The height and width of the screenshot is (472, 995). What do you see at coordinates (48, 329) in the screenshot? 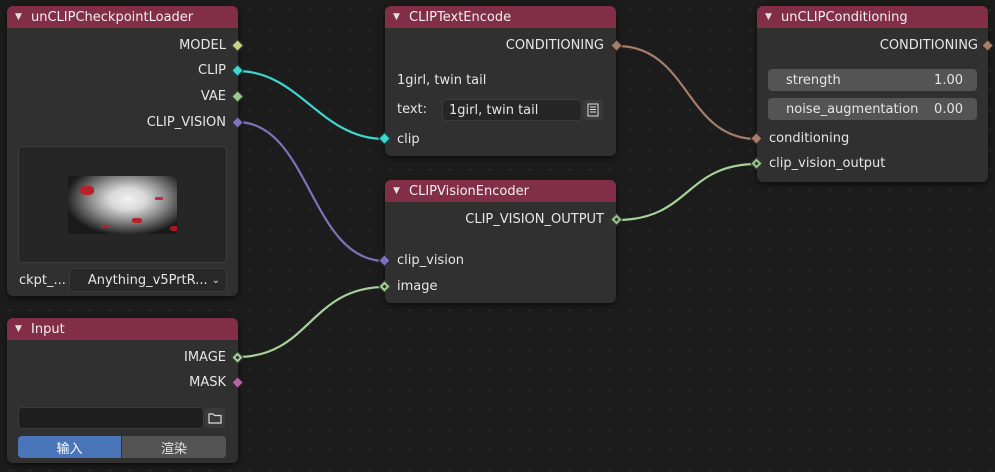
I see `node-title: Input` at bounding box center [48, 329].